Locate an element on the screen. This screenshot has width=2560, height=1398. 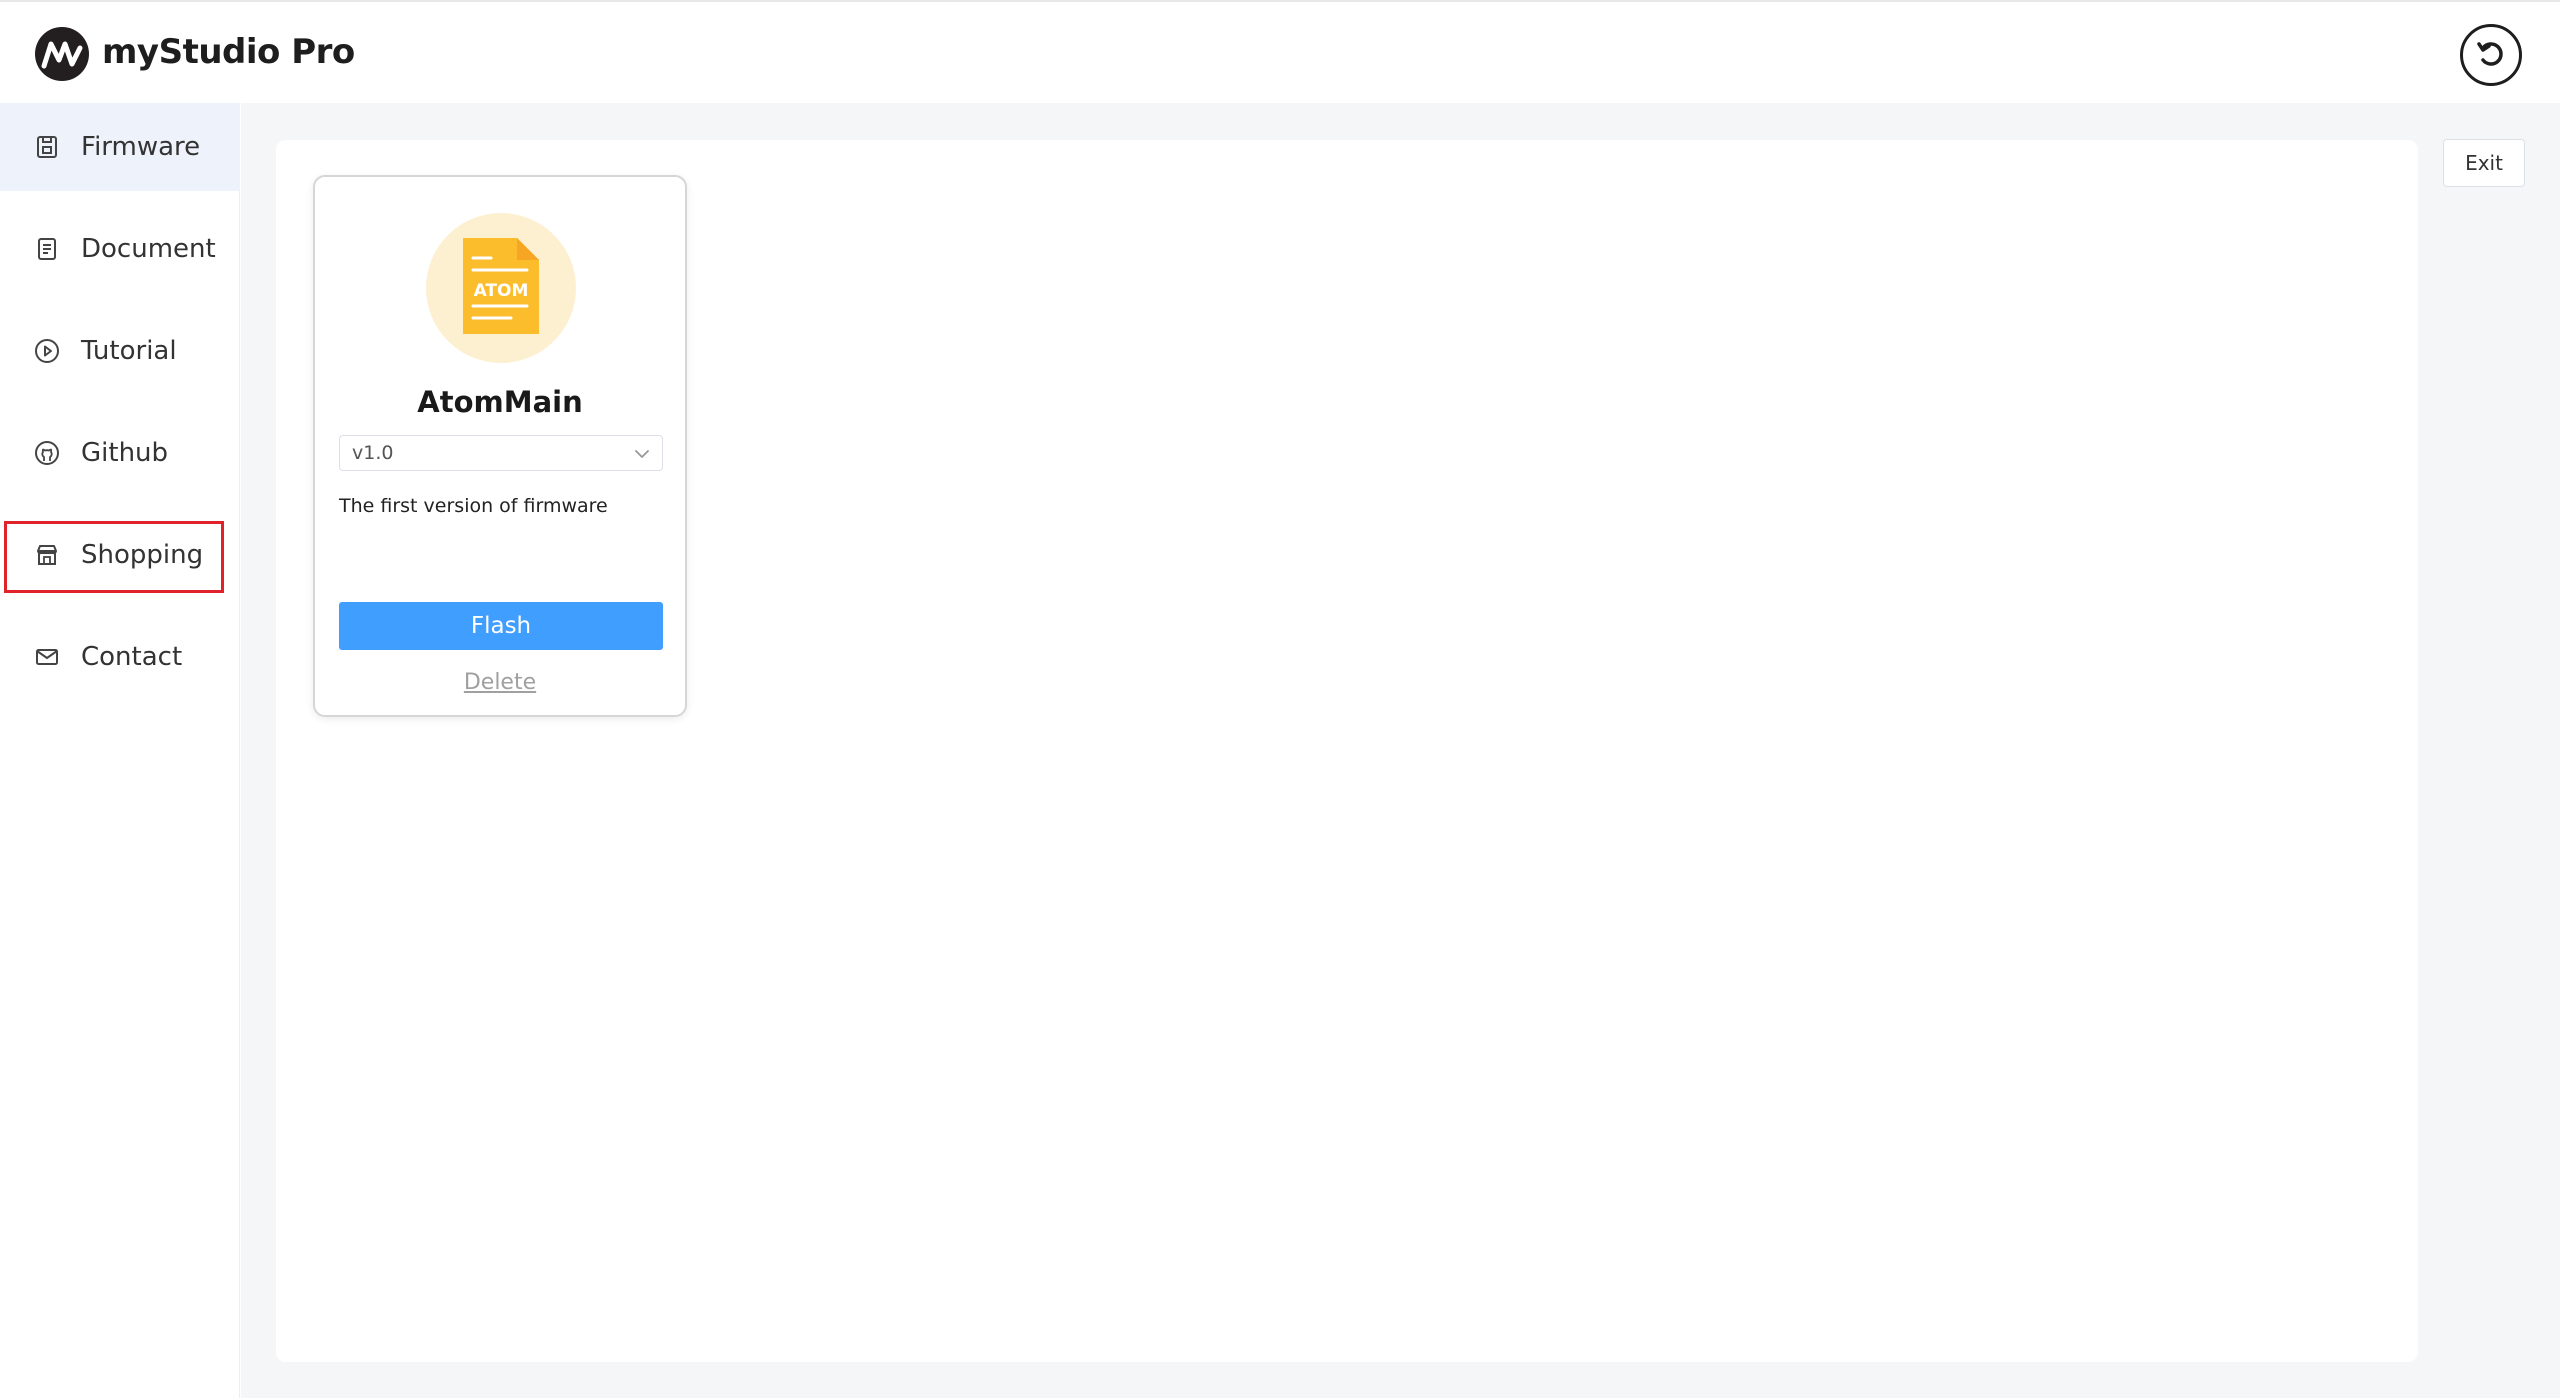
firmware-description: The first version of firmware is located at coordinates (473, 506).